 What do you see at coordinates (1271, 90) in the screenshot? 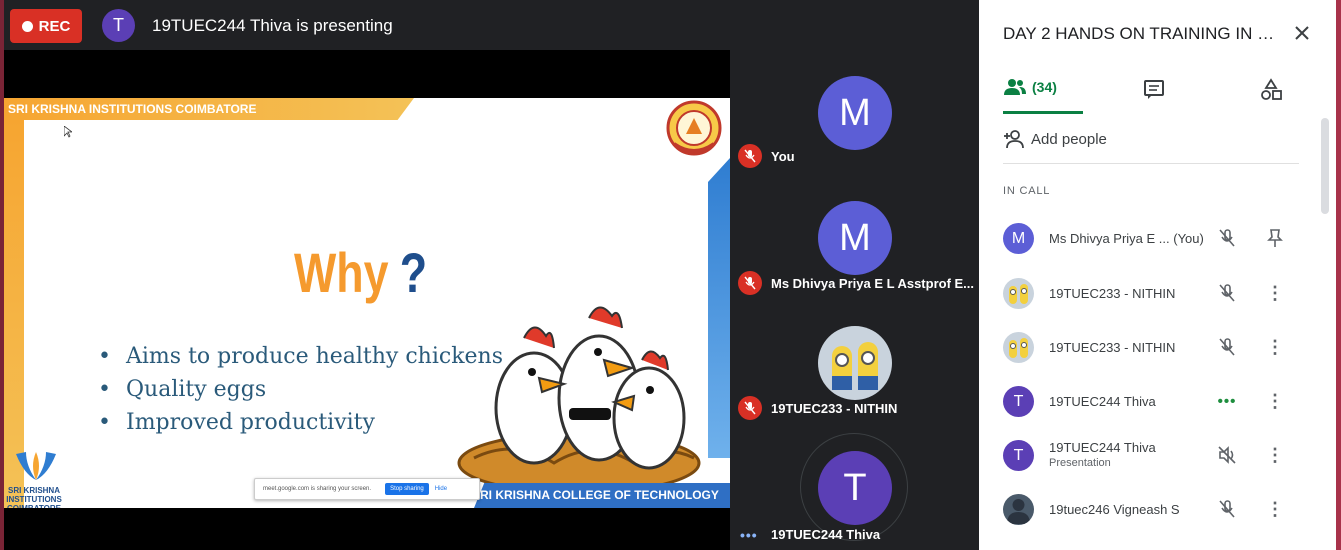
I see `activities-icon` at bounding box center [1271, 90].